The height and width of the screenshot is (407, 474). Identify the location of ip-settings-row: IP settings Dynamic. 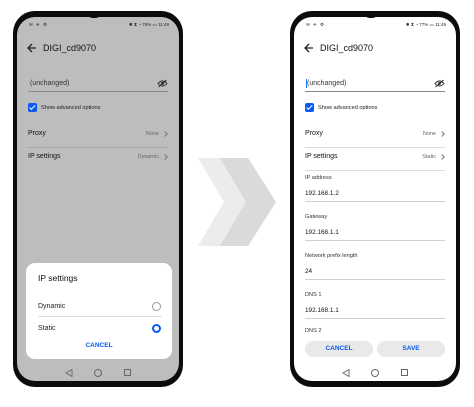
(98, 159).